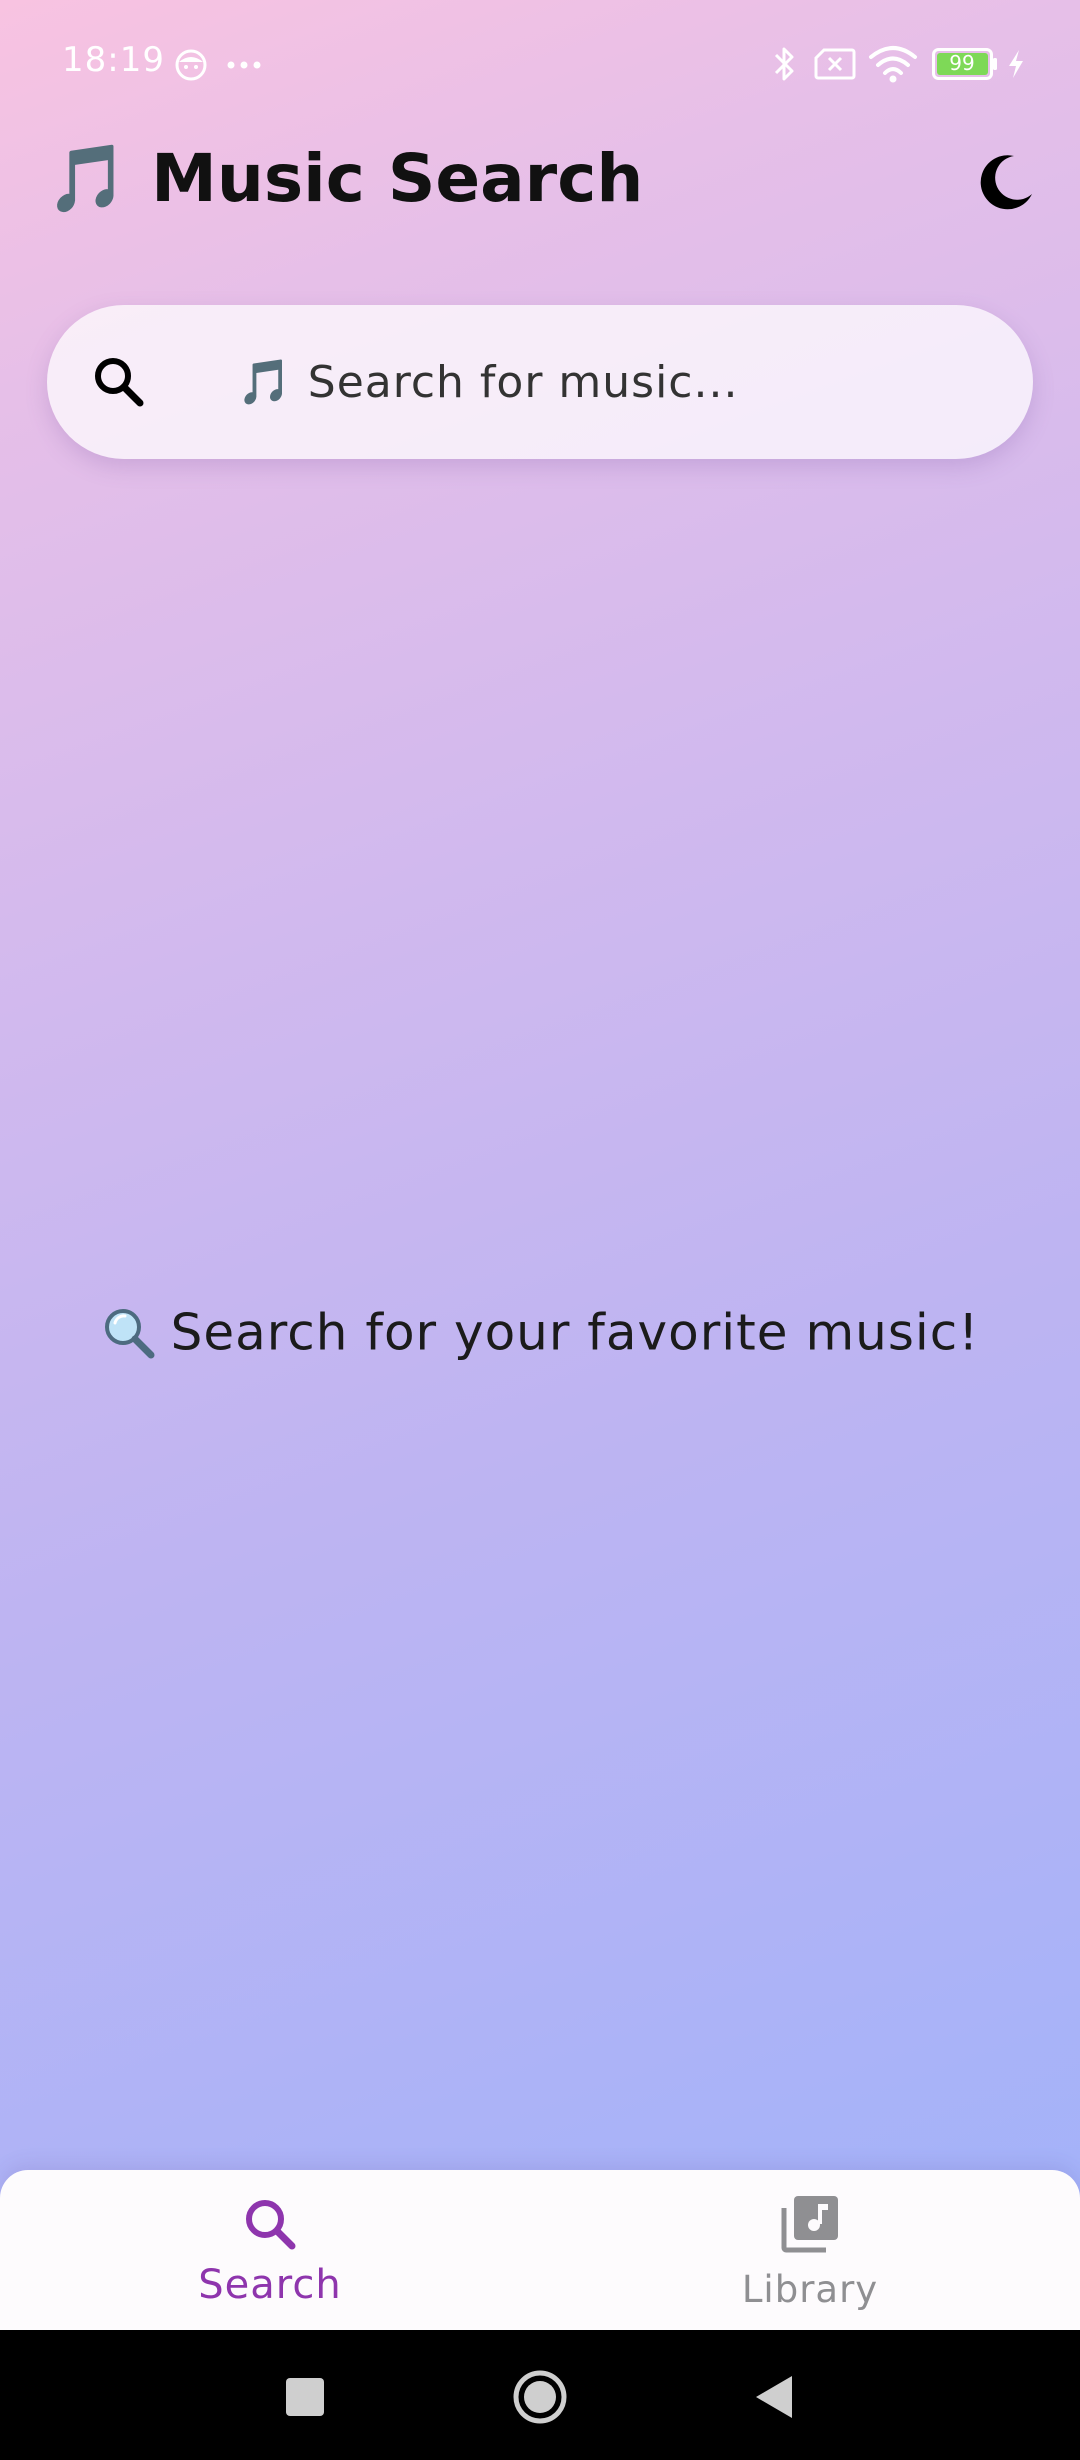 This screenshot has height=2460, width=1080. I want to click on nav-item-library: Library, so click(810, 2250).